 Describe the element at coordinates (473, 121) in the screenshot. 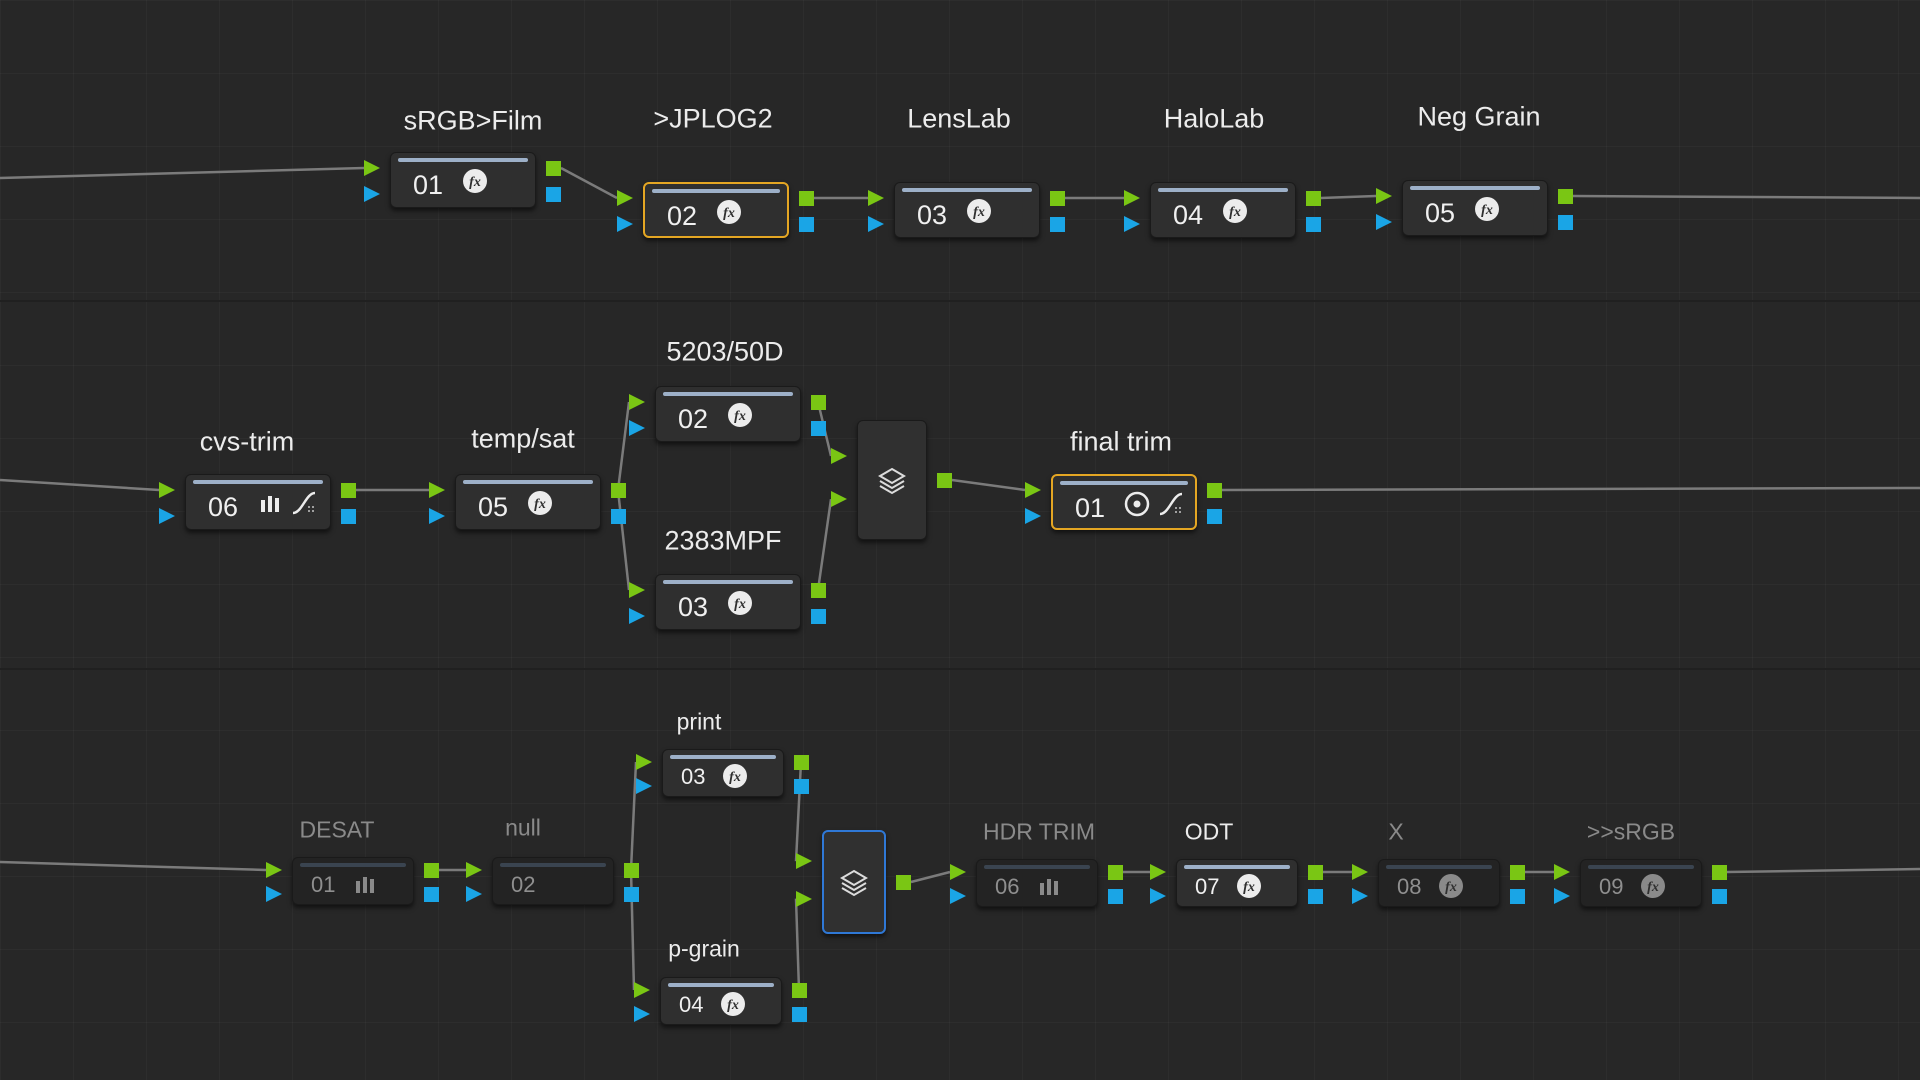

I see `node-label: sRGB>Film` at that location.